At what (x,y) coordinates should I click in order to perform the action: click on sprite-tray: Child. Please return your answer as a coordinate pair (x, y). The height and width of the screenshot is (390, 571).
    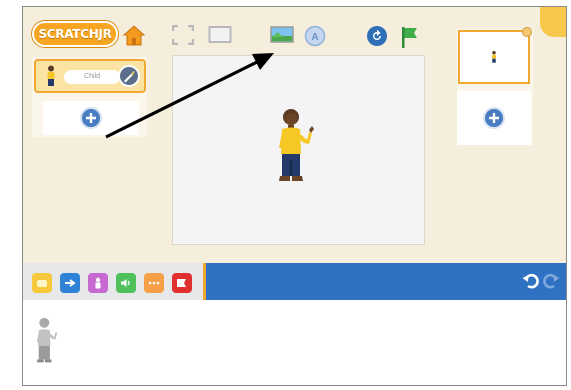
    Looking at the image, I should click on (89, 97).